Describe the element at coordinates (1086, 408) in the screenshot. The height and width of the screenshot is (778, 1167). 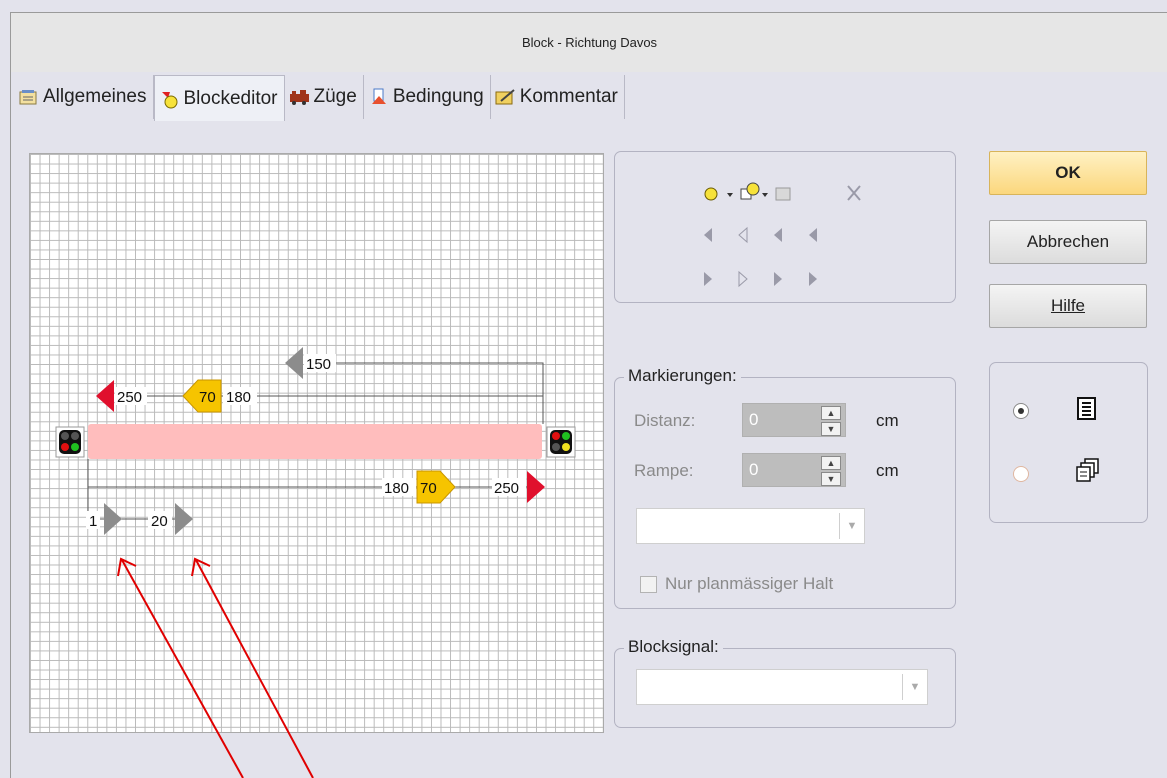
I see `list-view-icon` at that location.